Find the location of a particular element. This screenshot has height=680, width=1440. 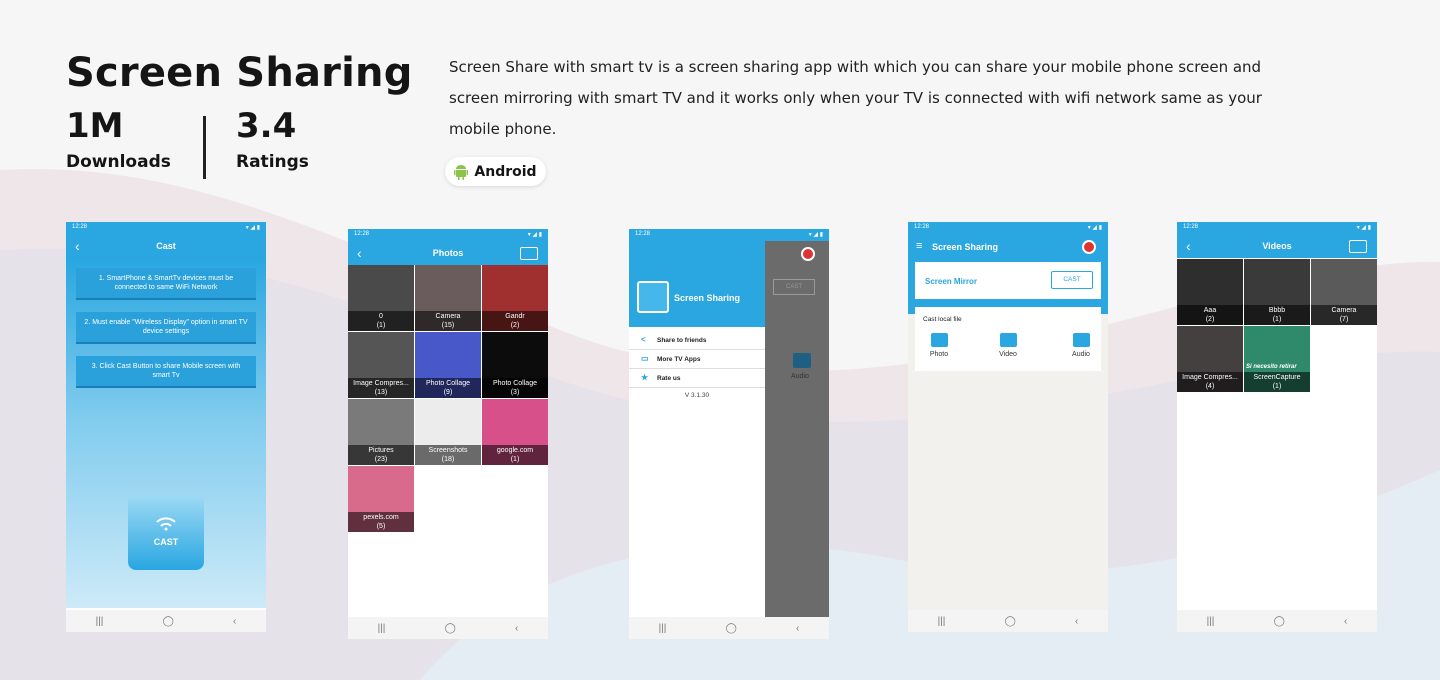

page-title: Screen Sharing is located at coordinates (239, 73).